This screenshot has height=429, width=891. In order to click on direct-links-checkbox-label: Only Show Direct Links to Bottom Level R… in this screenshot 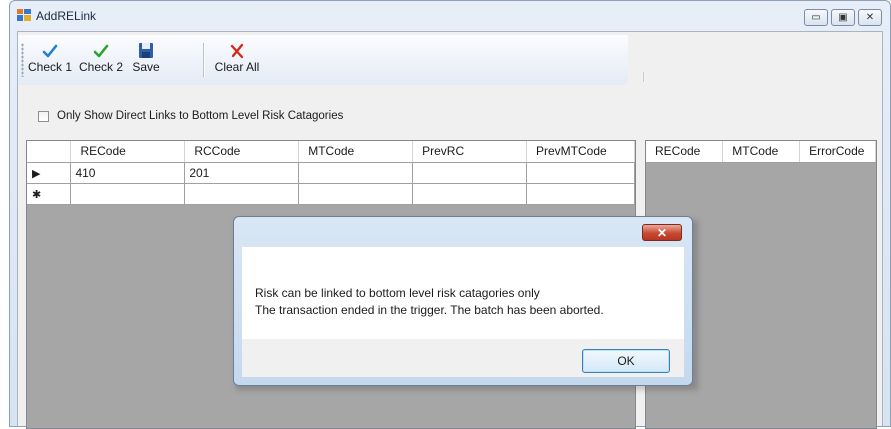, I will do `click(200, 116)`.